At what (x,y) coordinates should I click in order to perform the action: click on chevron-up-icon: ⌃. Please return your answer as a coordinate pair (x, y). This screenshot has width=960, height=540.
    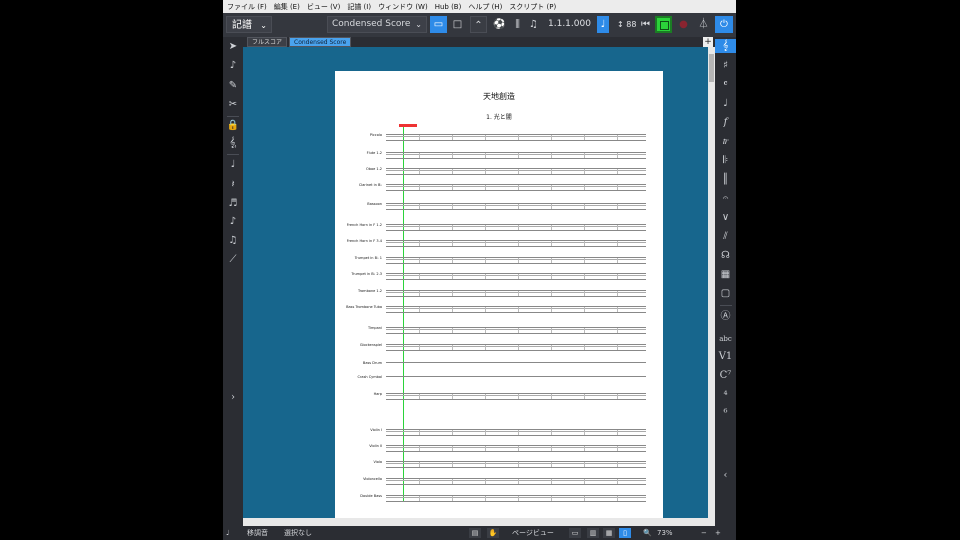
    Looking at the image, I should click on (478, 24).